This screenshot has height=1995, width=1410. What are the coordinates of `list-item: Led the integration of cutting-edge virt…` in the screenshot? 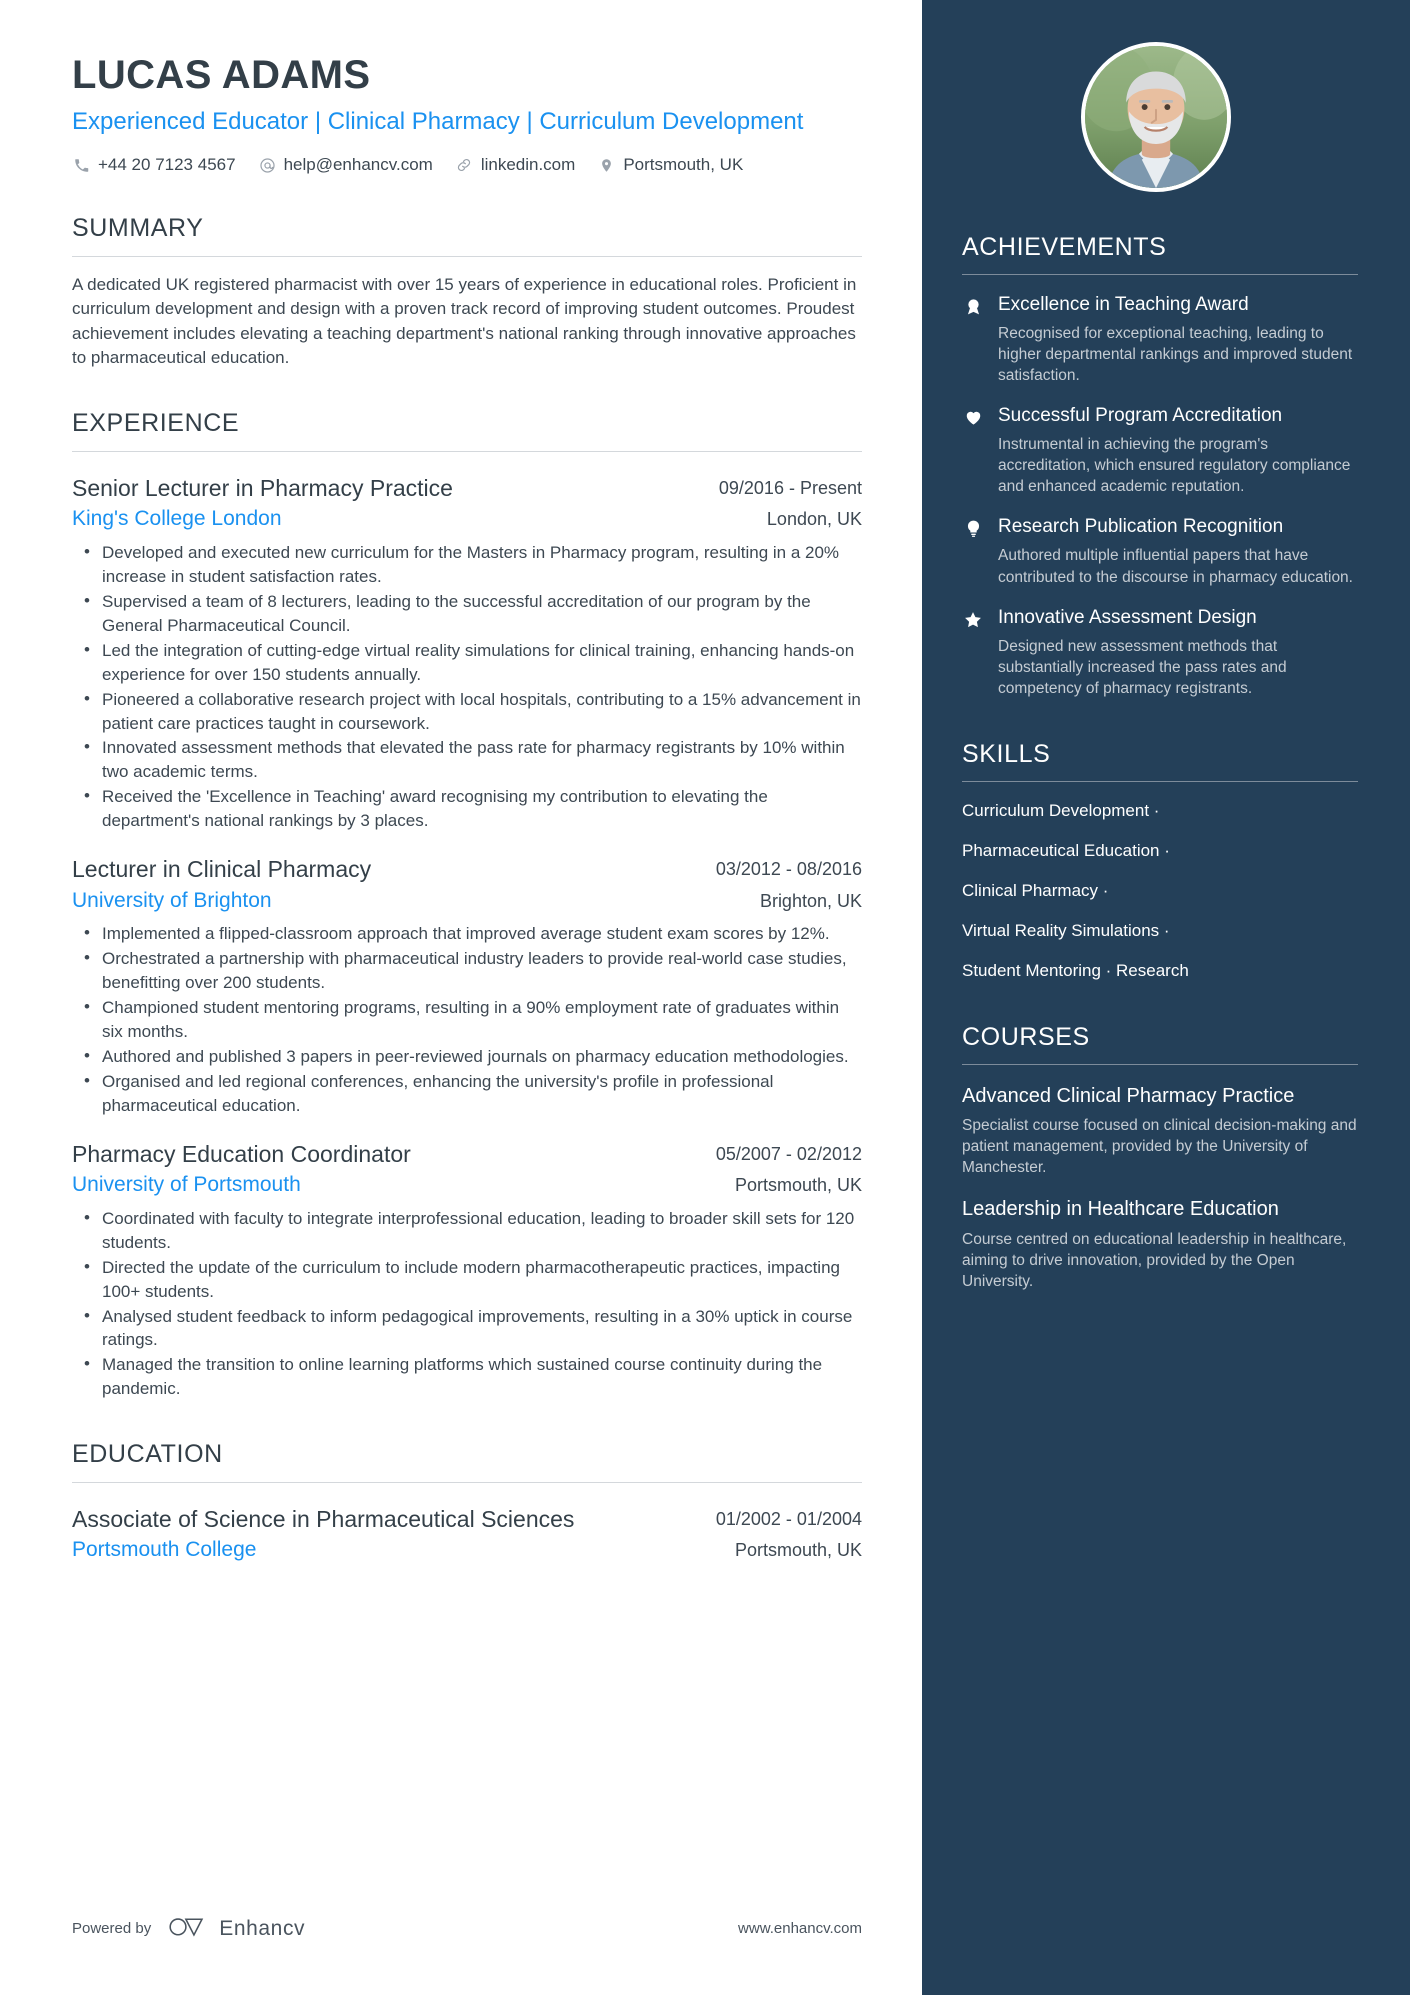 It's located at (467, 662).